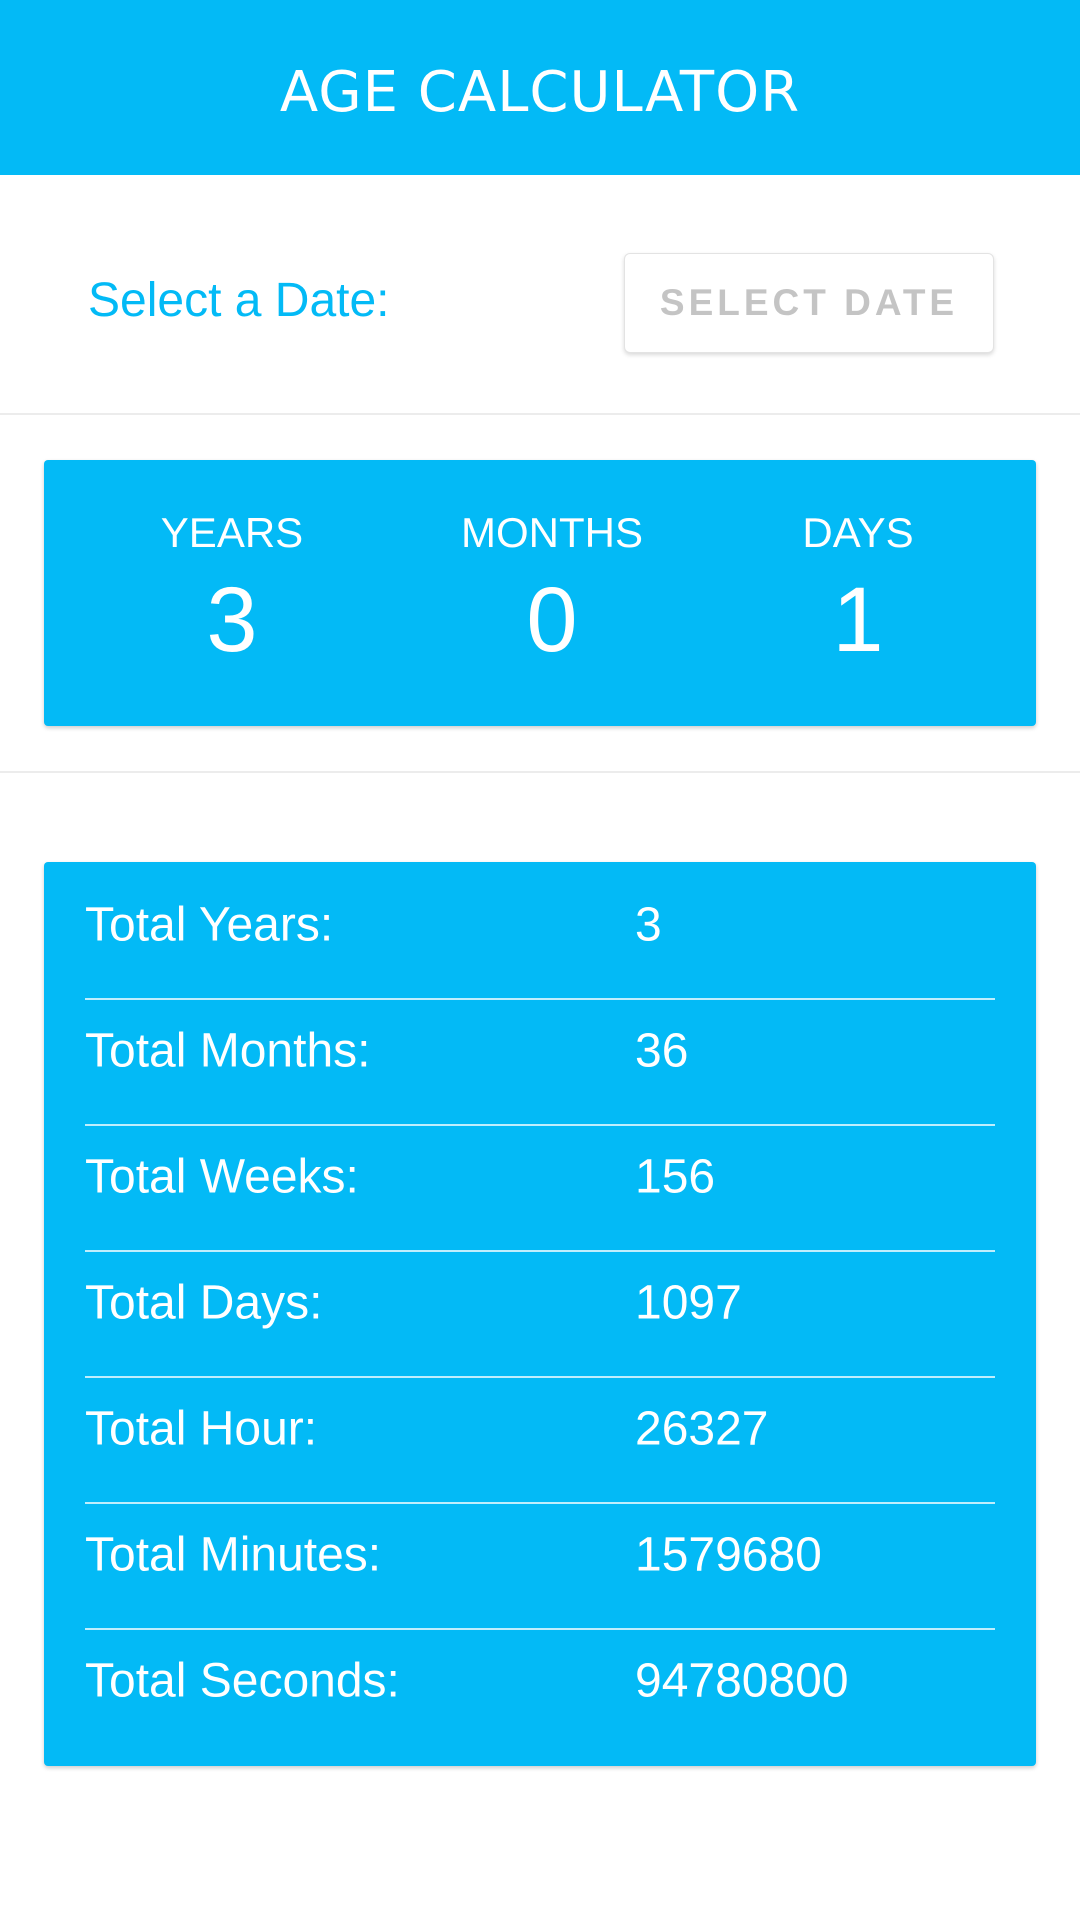 This screenshot has height=1920, width=1080. I want to click on total-seconds-label: Total Seconds:, so click(242, 1681).